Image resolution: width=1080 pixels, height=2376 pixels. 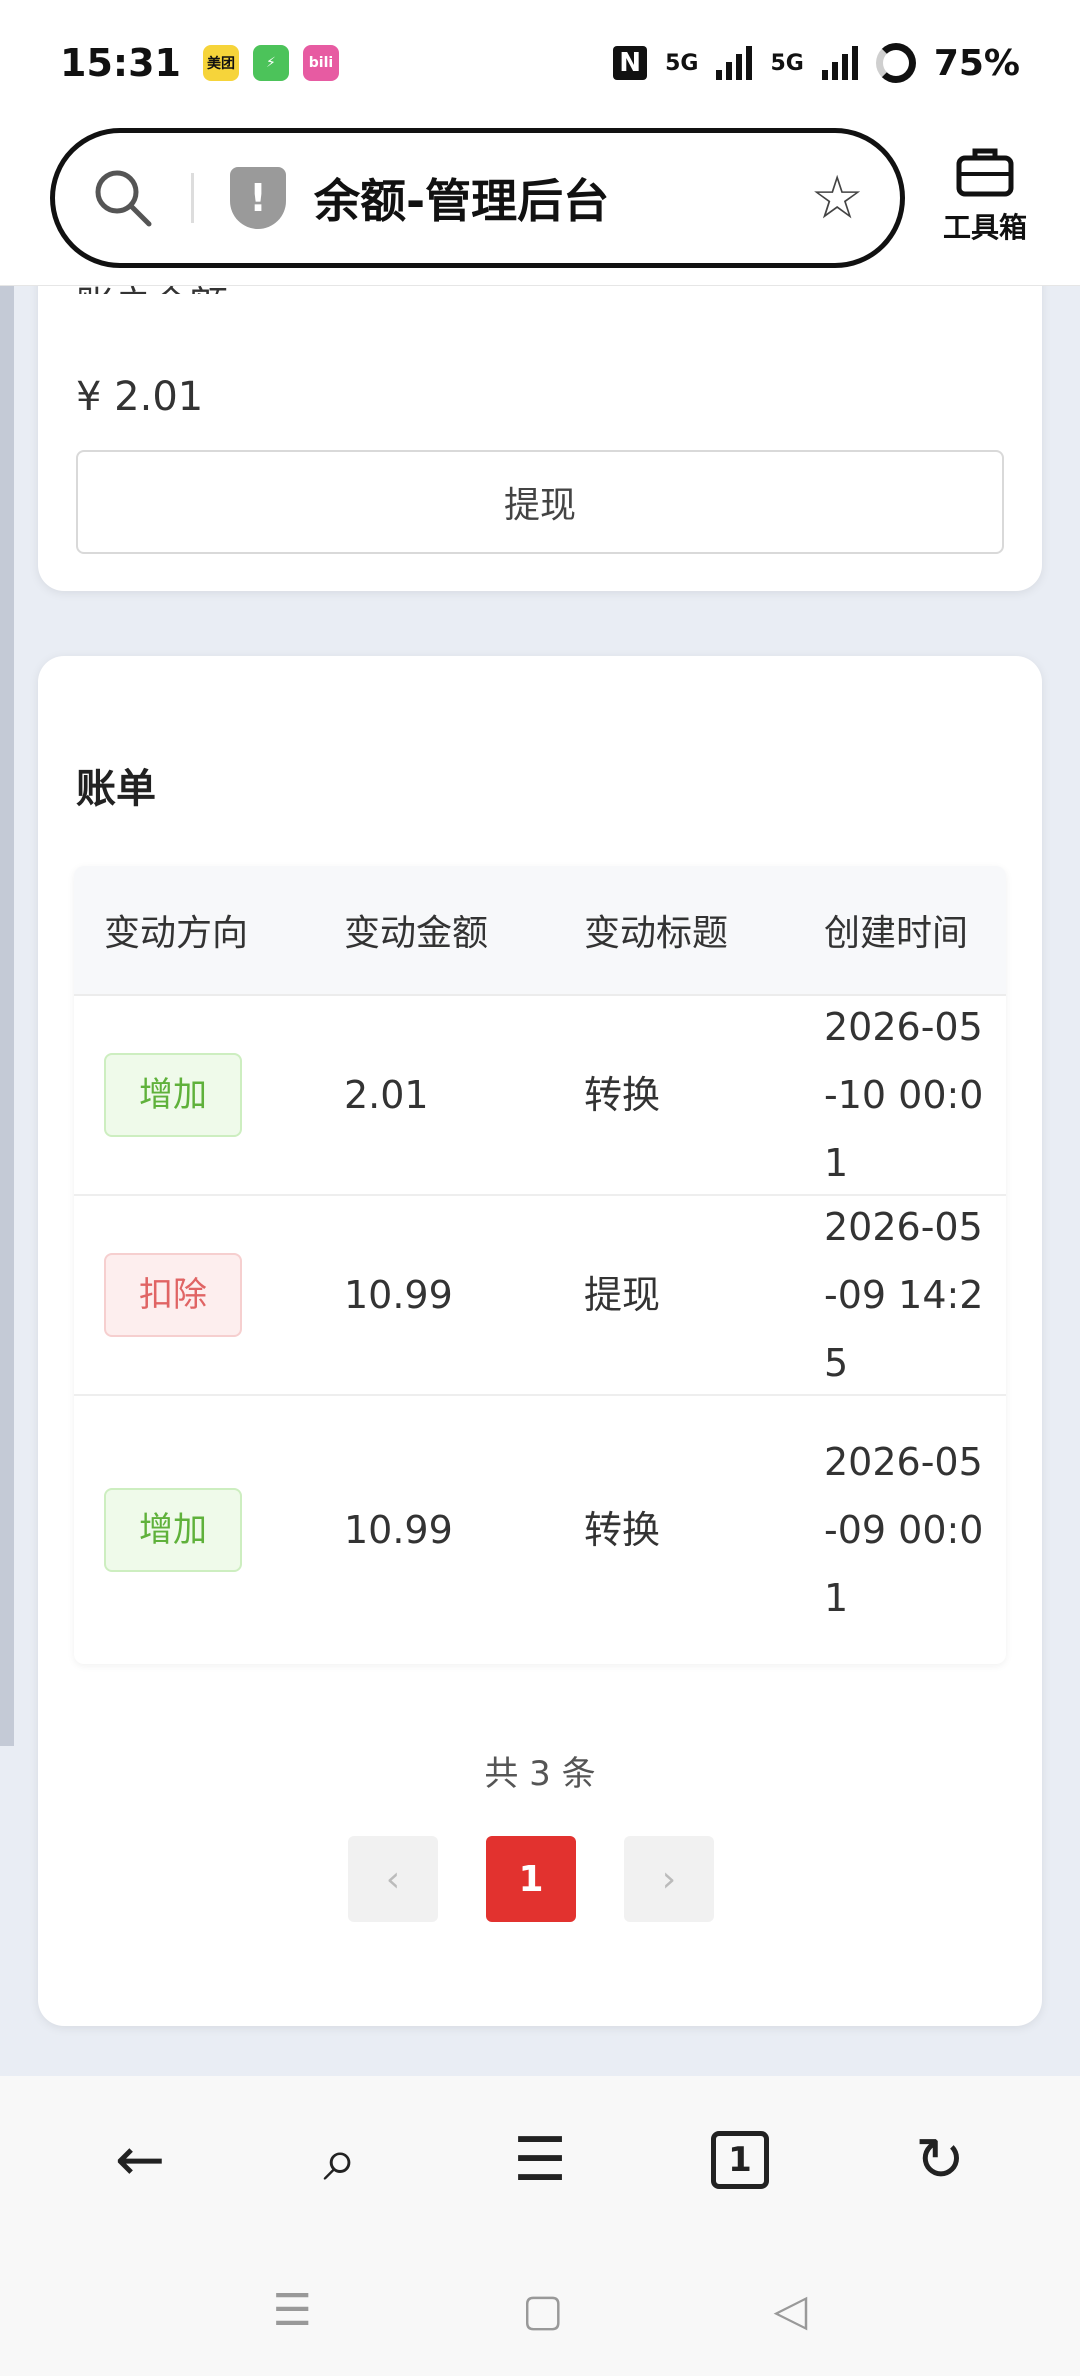 I want to click on status-app-icons: 美团 ⚡ bili, so click(x=270, y=63).